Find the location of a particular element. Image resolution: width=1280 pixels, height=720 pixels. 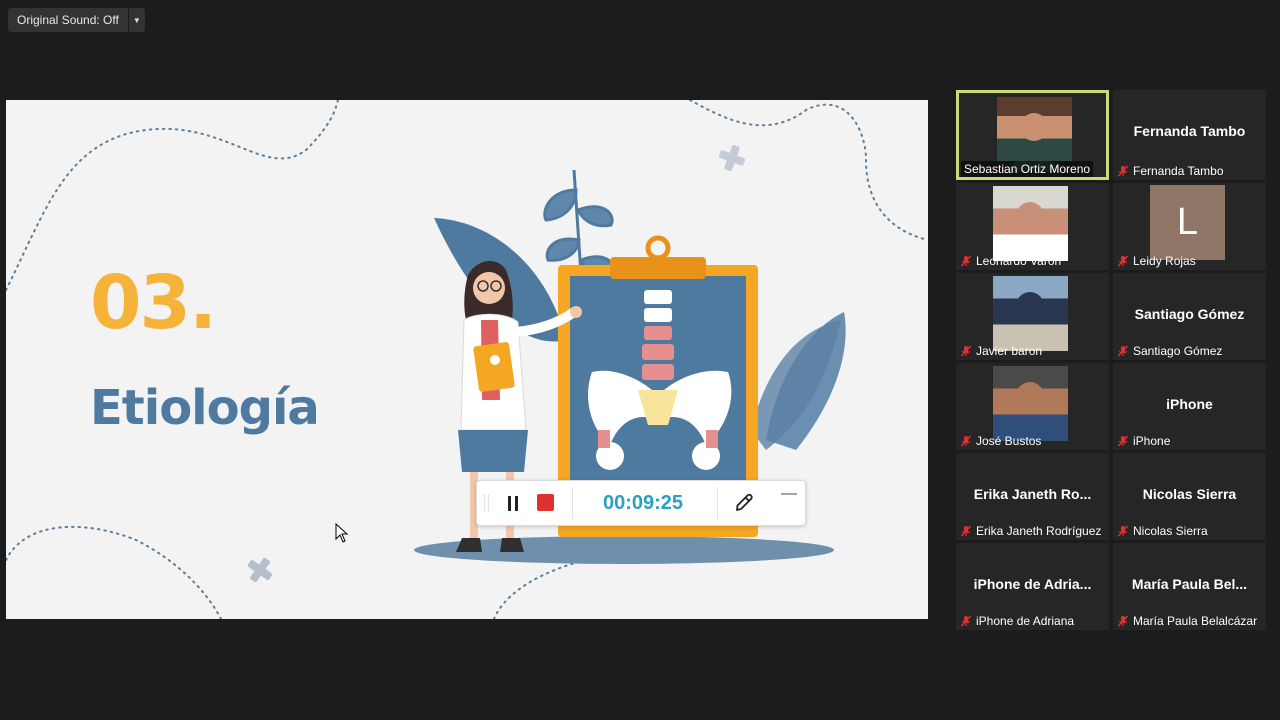

stop-button is located at coordinates (545, 502).